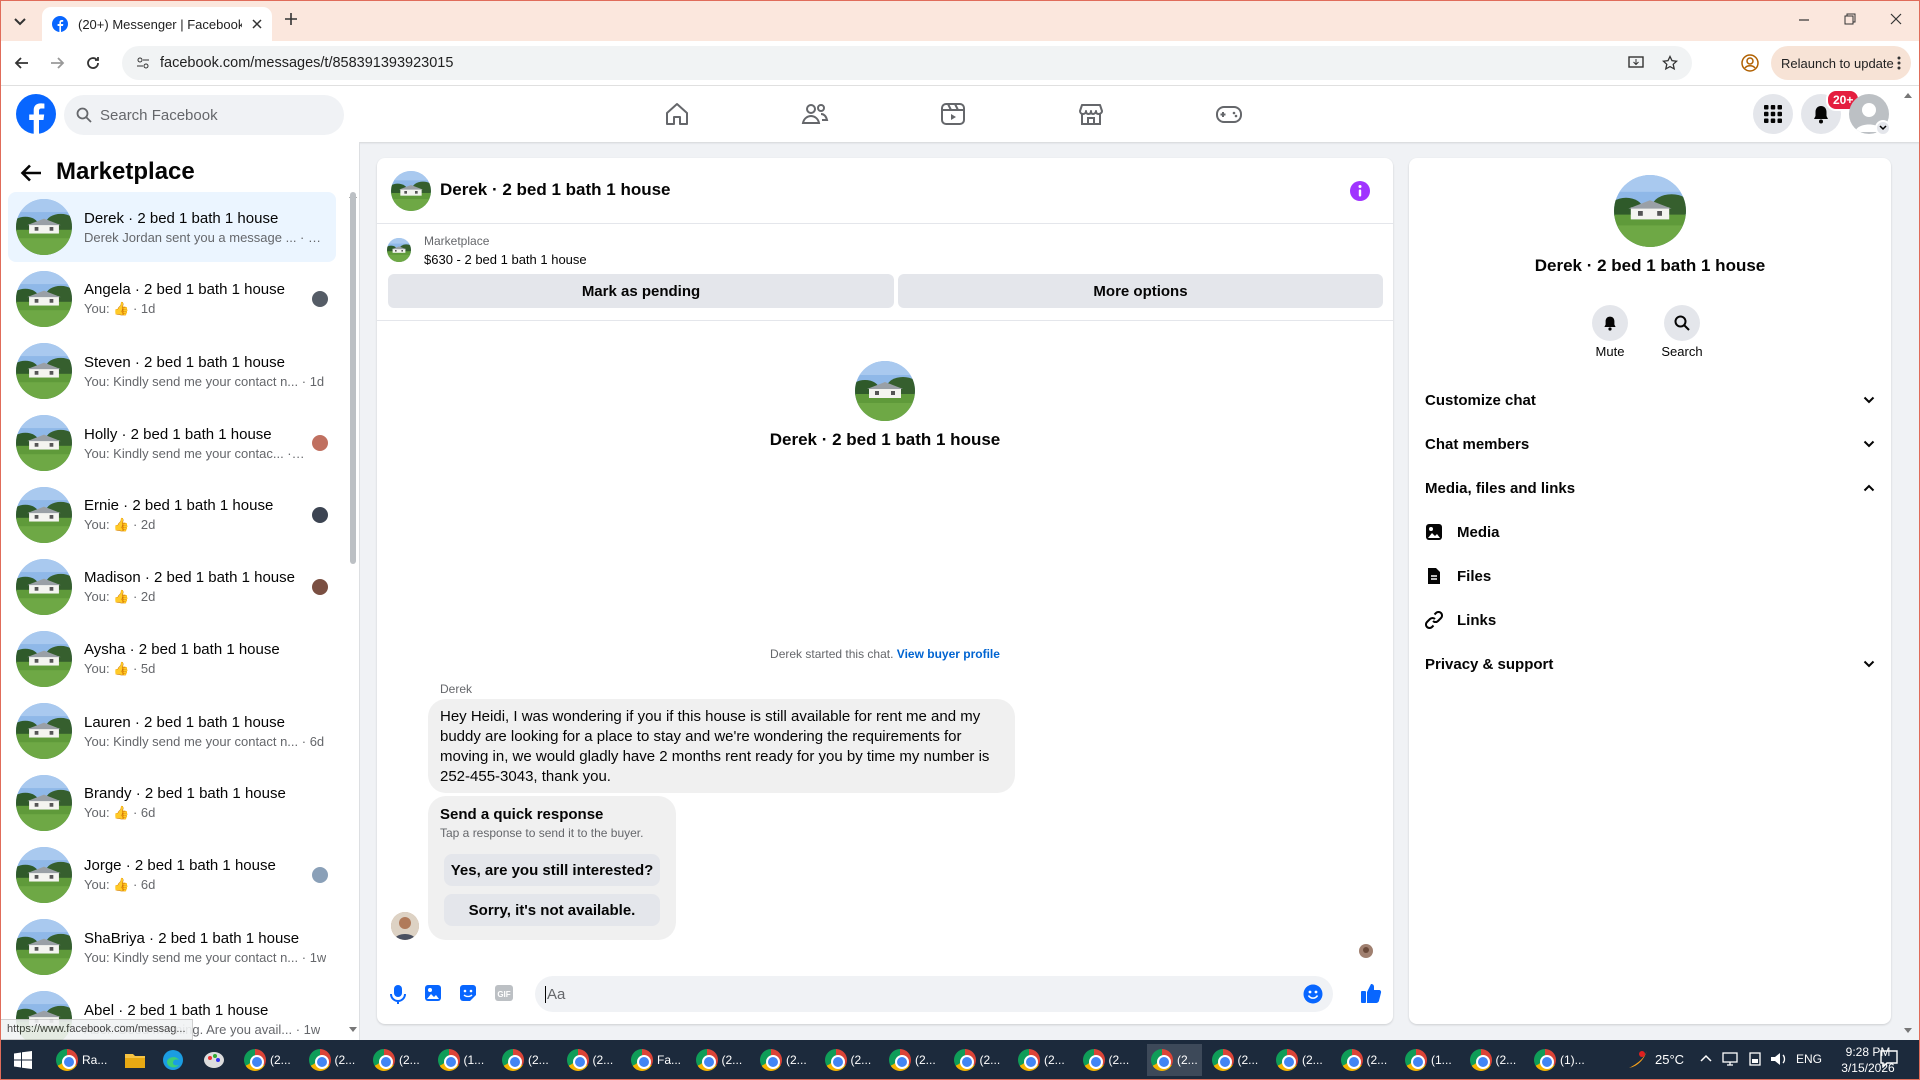 The height and width of the screenshot is (1080, 1920). What do you see at coordinates (353, 378) in the screenshot?
I see `sidebar-scrollbar` at bounding box center [353, 378].